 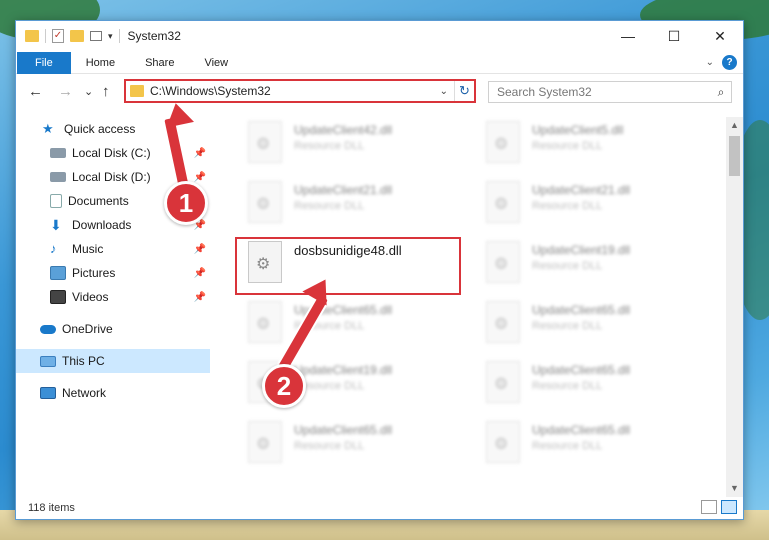 I want to click on onedrive-icon, so click(x=48, y=329).